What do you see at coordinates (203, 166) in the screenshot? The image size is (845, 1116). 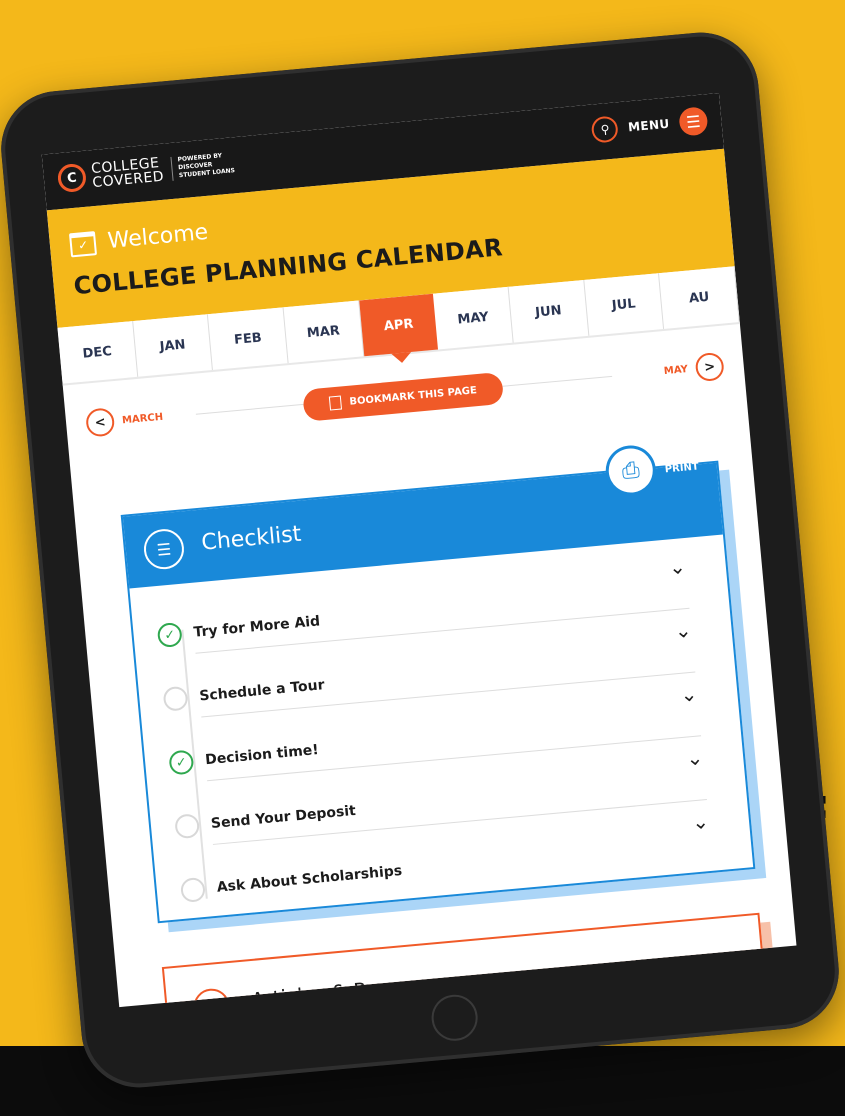 I see `powered-by-text: POWERED BY DISCOVER STUDENT LOANS` at bounding box center [203, 166].